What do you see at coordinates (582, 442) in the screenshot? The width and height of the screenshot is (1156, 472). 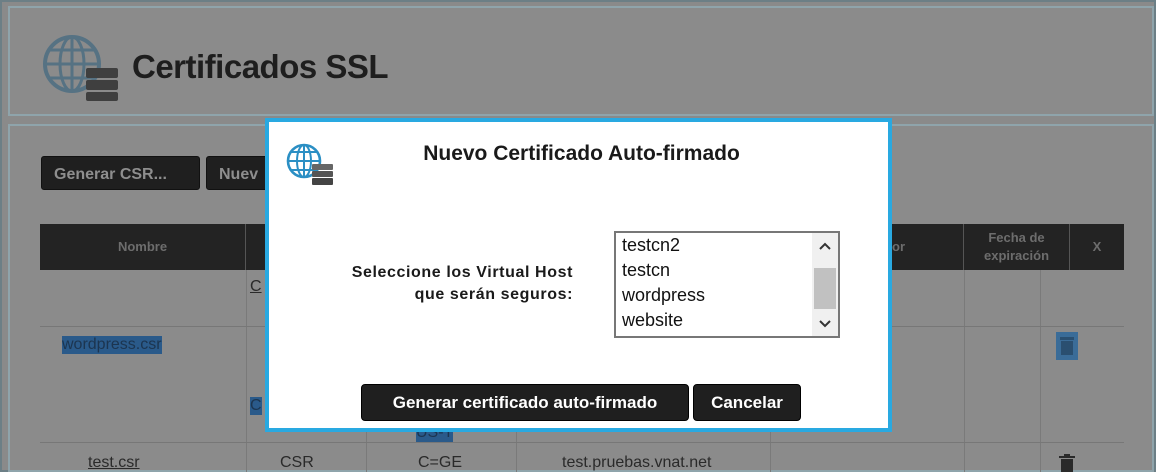 I see `row-divider` at bounding box center [582, 442].